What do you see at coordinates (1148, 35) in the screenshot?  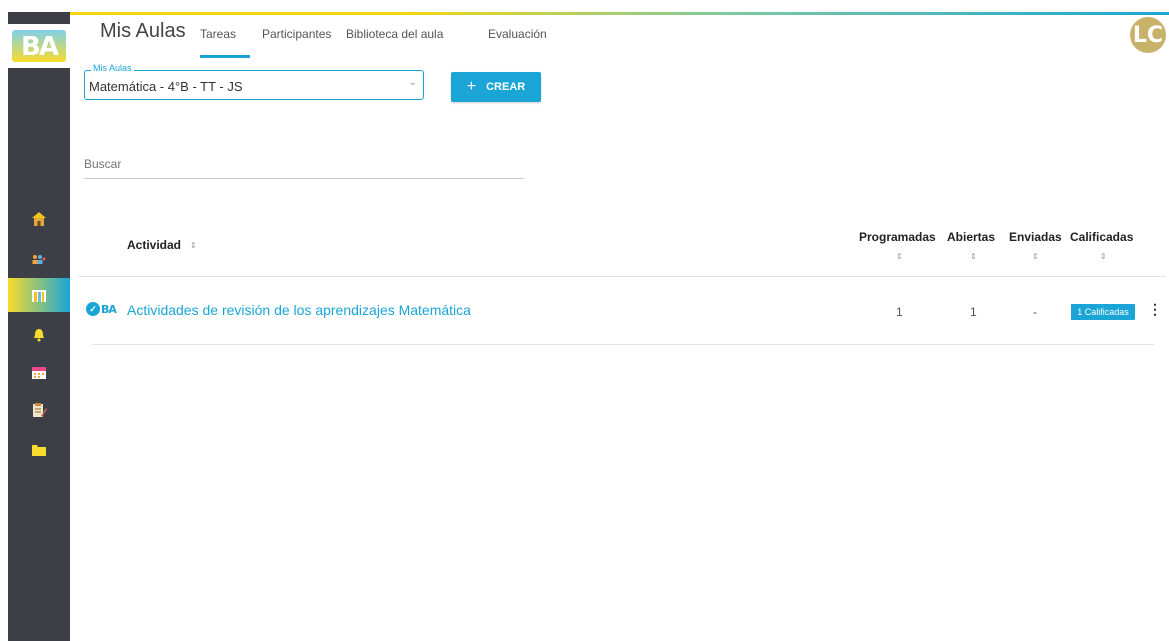 I see `user-avatar: LC` at bounding box center [1148, 35].